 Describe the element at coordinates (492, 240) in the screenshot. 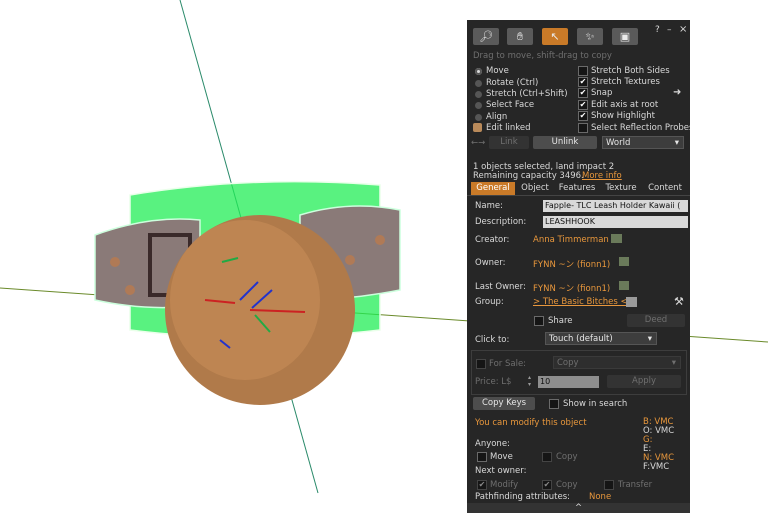

I see `creator-label: Creator:` at that location.